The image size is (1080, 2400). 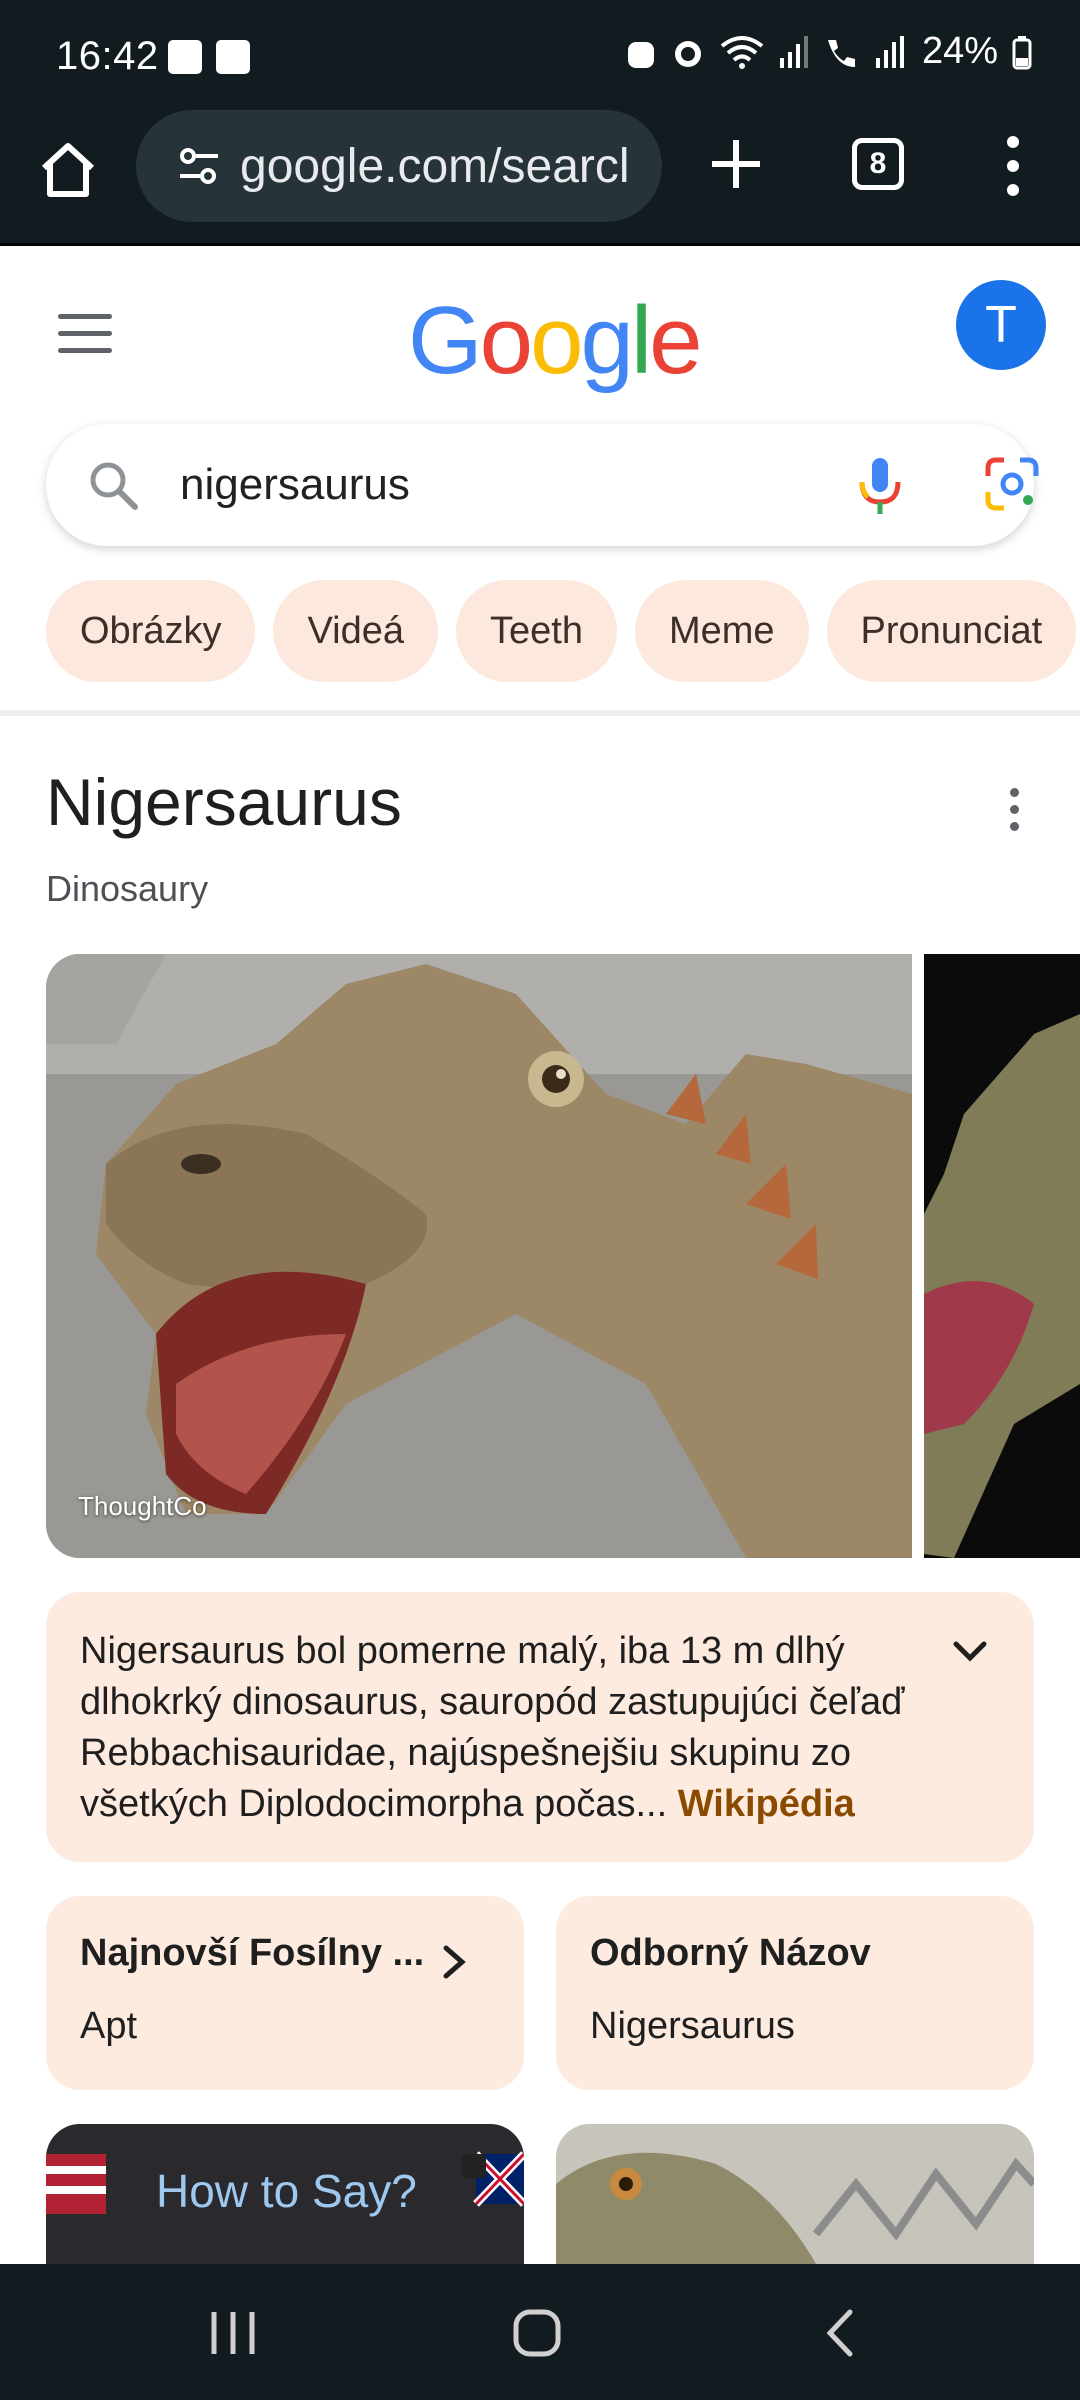 What do you see at coordinates (730, 1953) in the screenshot?
I see `fact-title: Odborný Názov` at bounding box center [730, 1953].